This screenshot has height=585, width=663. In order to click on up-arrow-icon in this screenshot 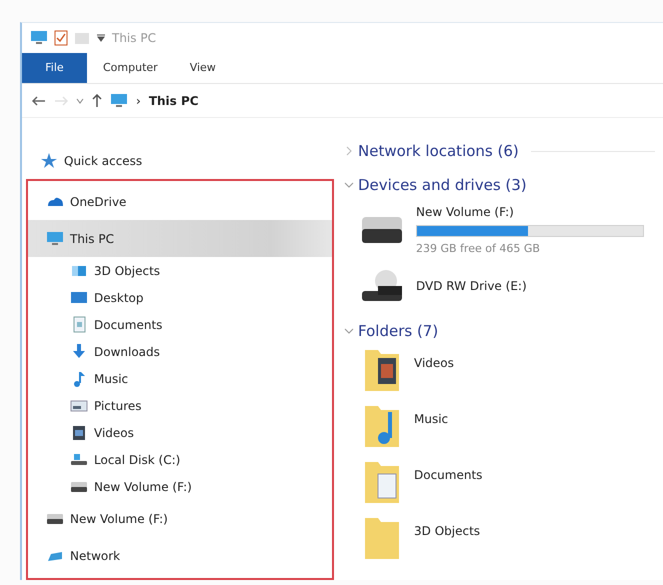, I will do `click(97, 101)`.